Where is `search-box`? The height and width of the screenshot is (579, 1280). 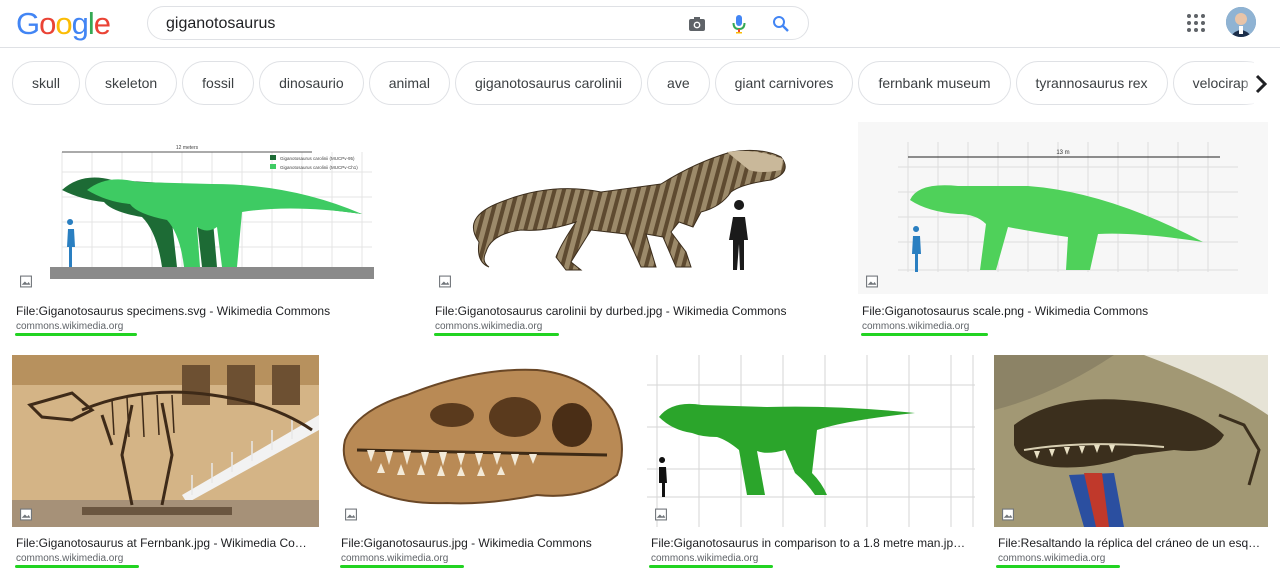
search-box is located at coordinates (478, 23).